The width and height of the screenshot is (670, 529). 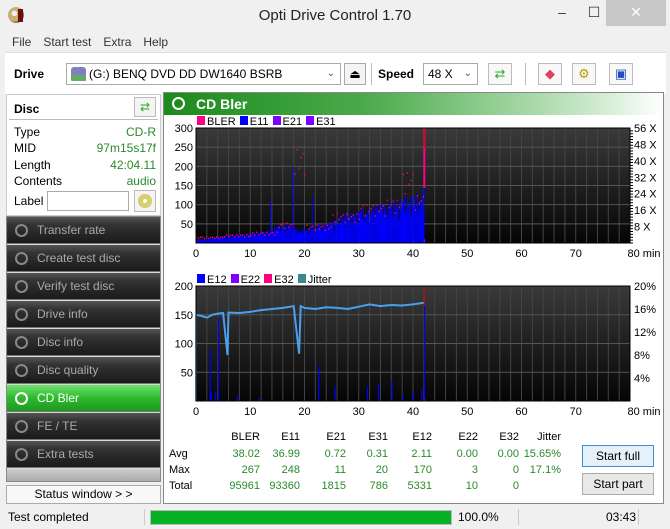 What do you see at coordinates (371, 74) in the screenshot?
I see `toolbar-divider` at bounding box center [371, 74].